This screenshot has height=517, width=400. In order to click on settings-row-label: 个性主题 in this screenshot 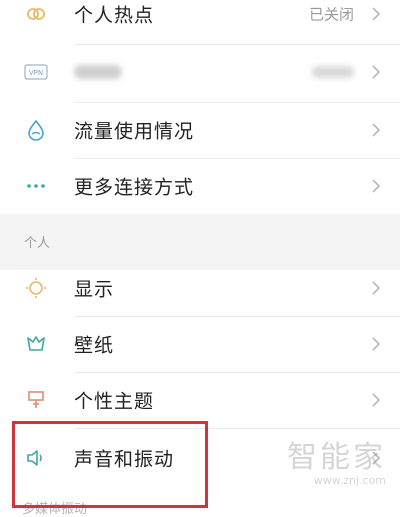, I will do `click(114, 401)`.